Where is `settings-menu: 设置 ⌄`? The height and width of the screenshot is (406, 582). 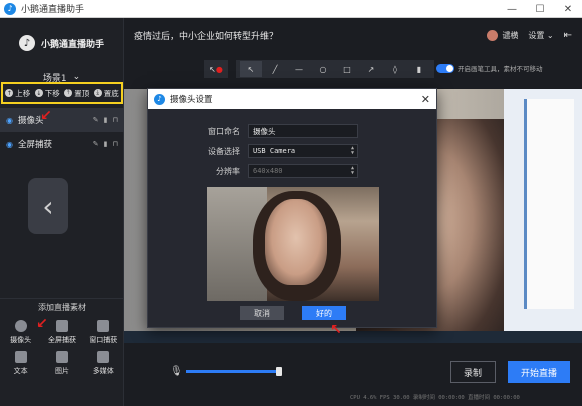 settings-menu: 设置 ⌄ is located at coordinates (540, 35).